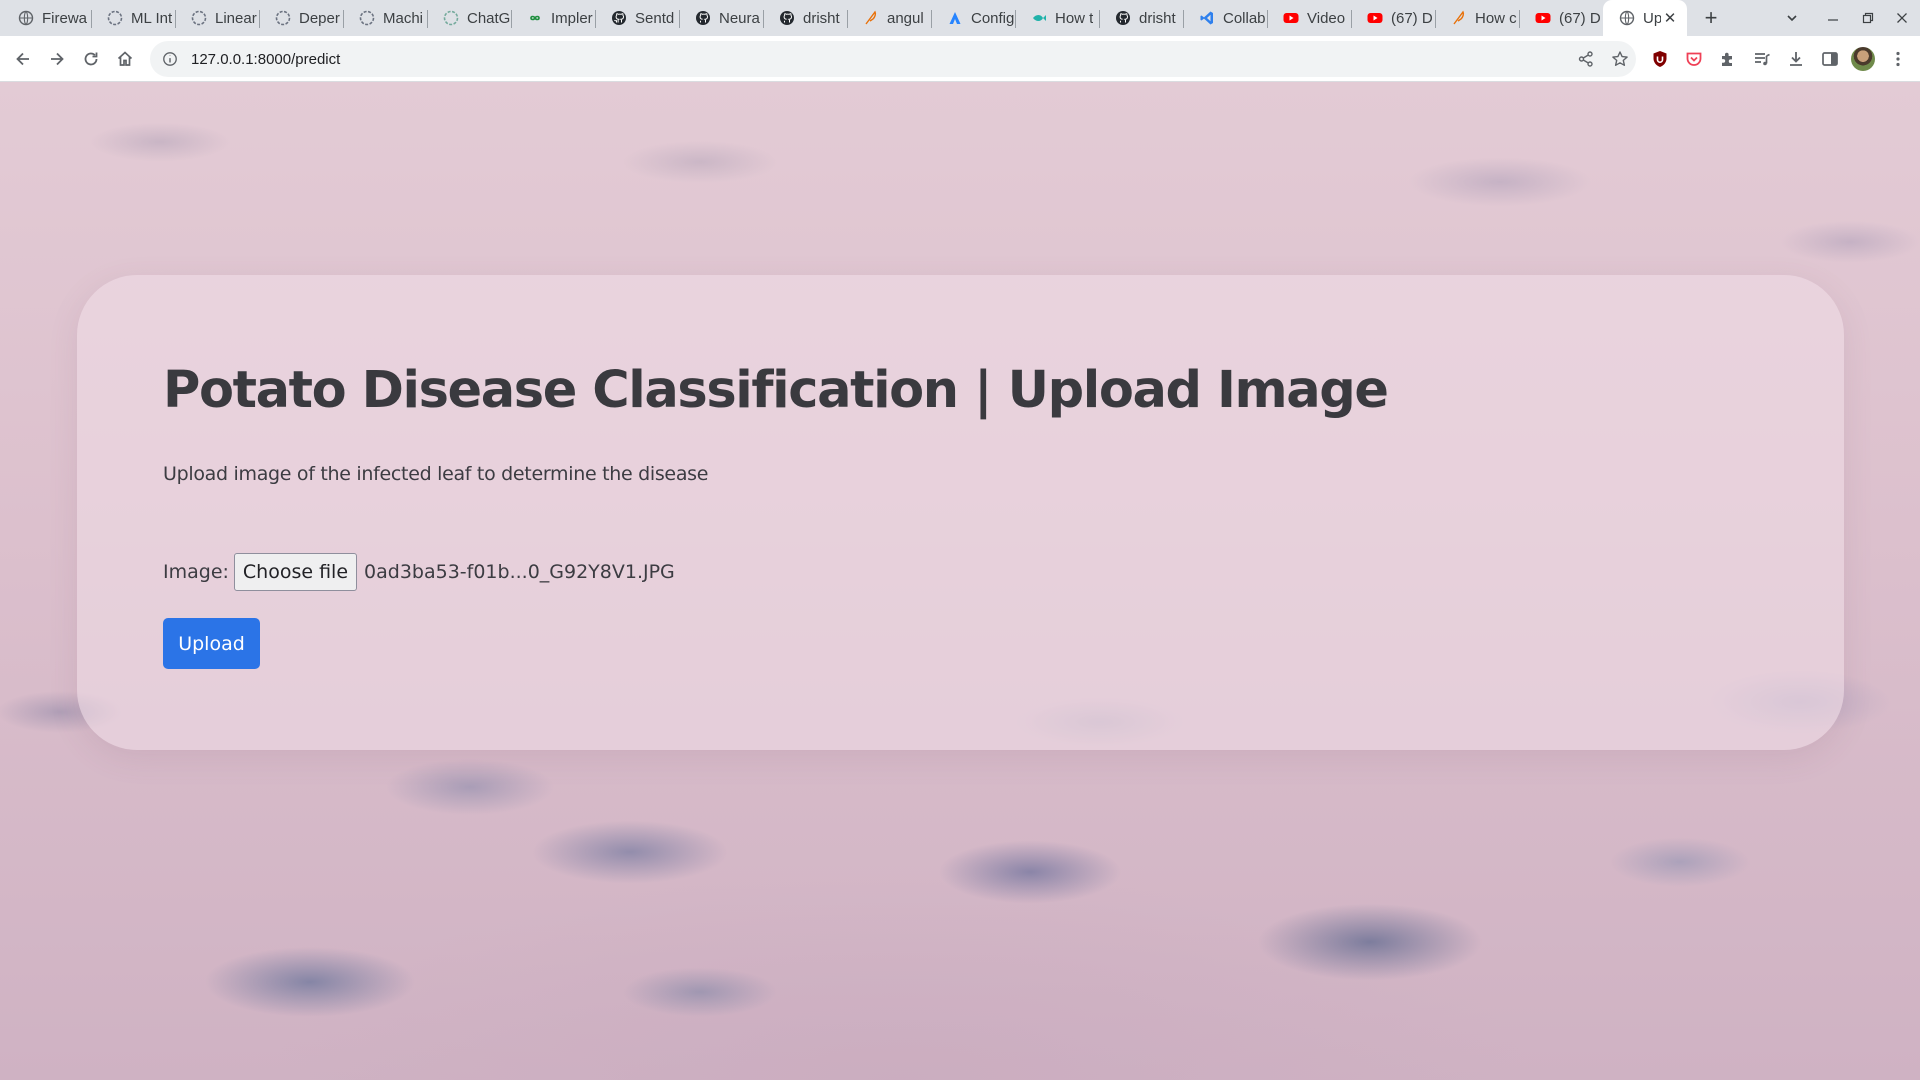 The height and width of the screenshot is (1080, 1920). What do you see at coordinates (1645, 18) in the screenshot?
I see `browser-tab-active: Up ✕` at bounding box center [1645, 18].